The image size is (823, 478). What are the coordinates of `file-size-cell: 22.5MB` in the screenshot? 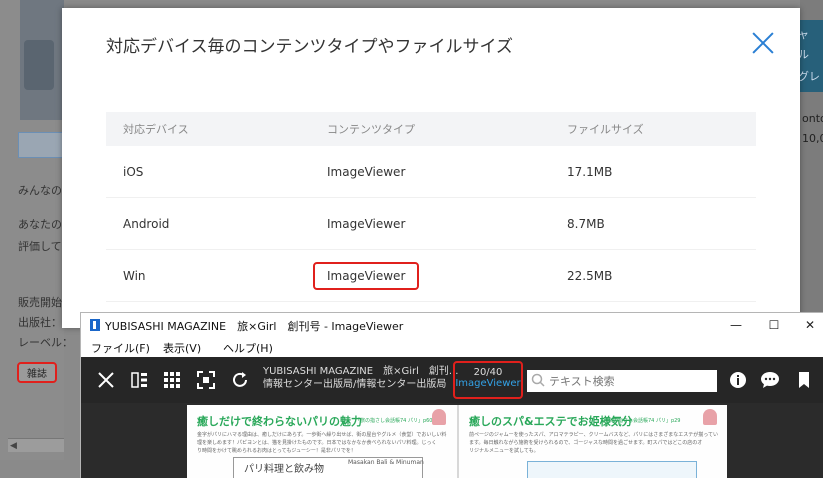 It's located at (590, 275).